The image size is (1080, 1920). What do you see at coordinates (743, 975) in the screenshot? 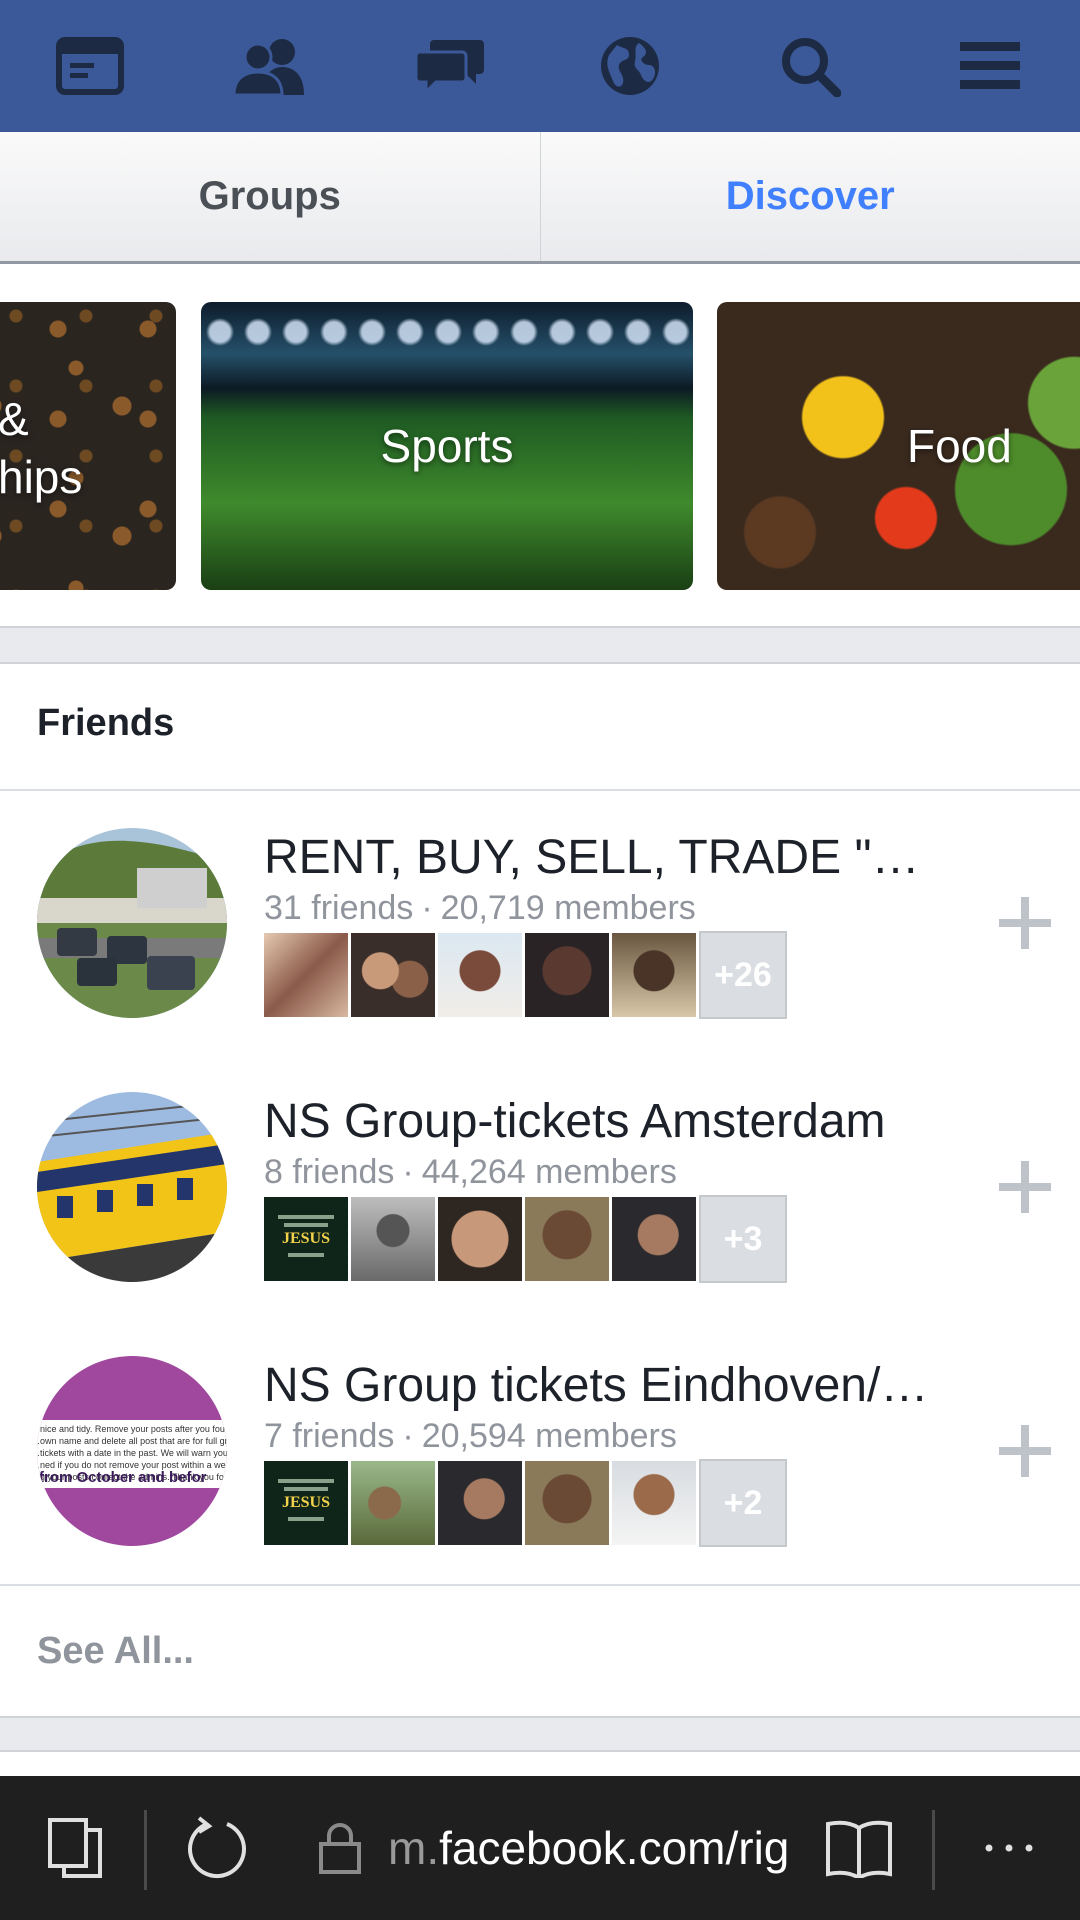
I see `more-friends-badge: +26` at bounding box center [743, 975].